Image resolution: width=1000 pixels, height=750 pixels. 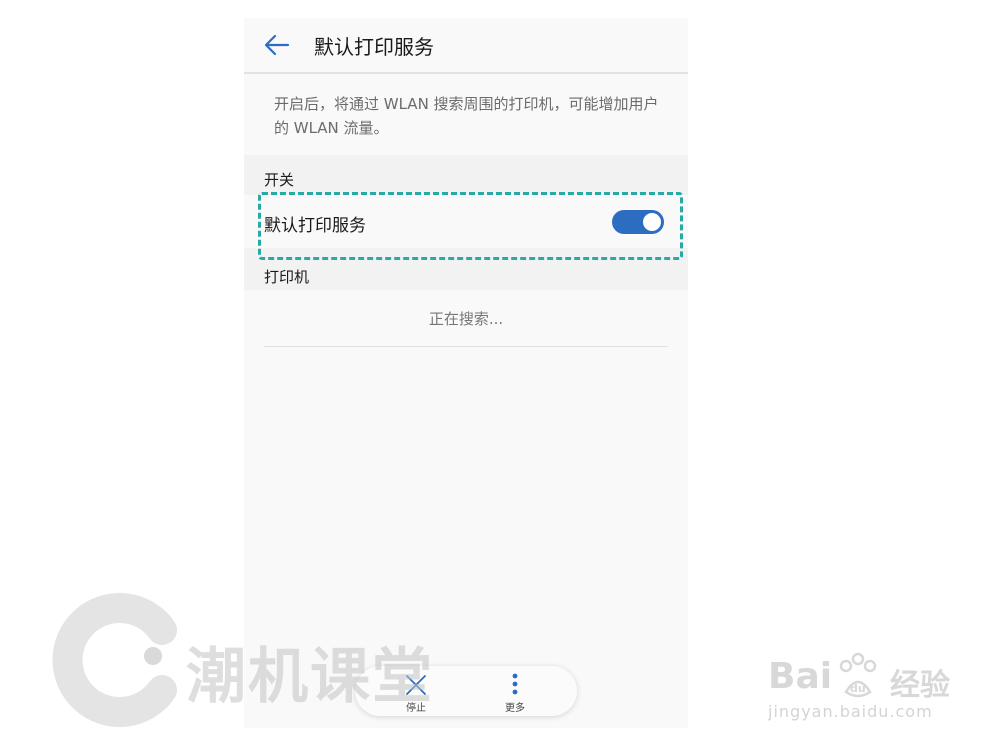 I want to click on svg-text: du, so click(x=858, y=688).